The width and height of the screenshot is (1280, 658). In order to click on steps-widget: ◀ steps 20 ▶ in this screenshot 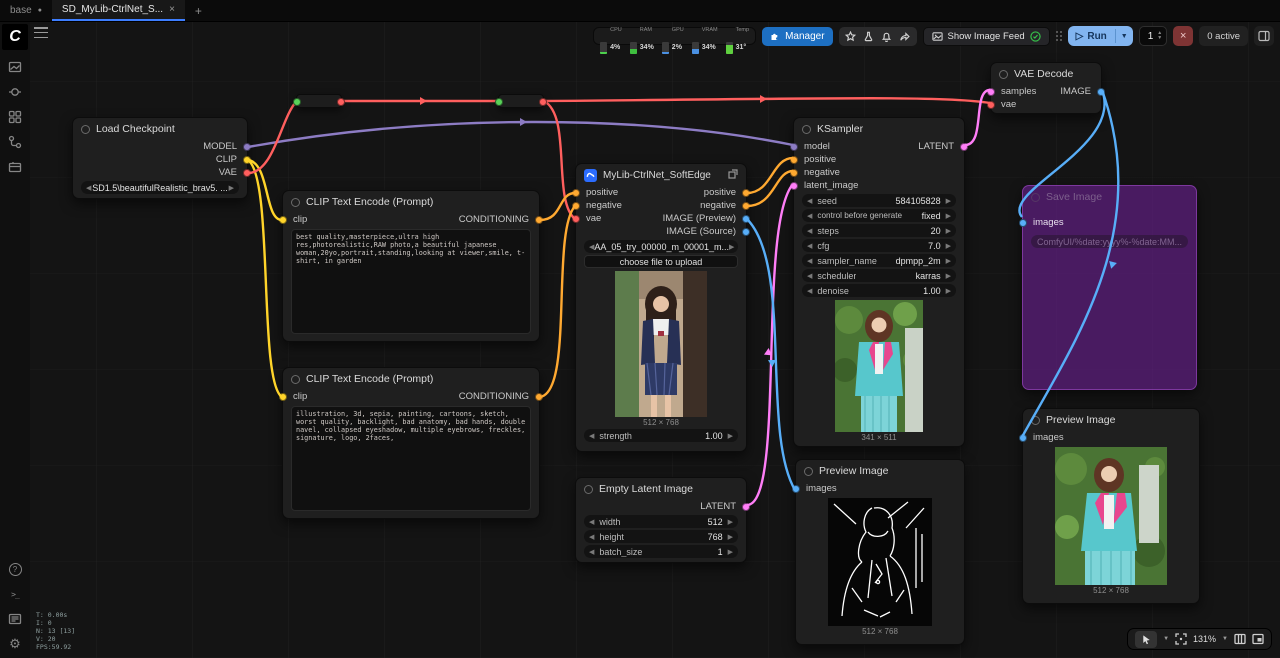, I will do `click(879, 230)`.